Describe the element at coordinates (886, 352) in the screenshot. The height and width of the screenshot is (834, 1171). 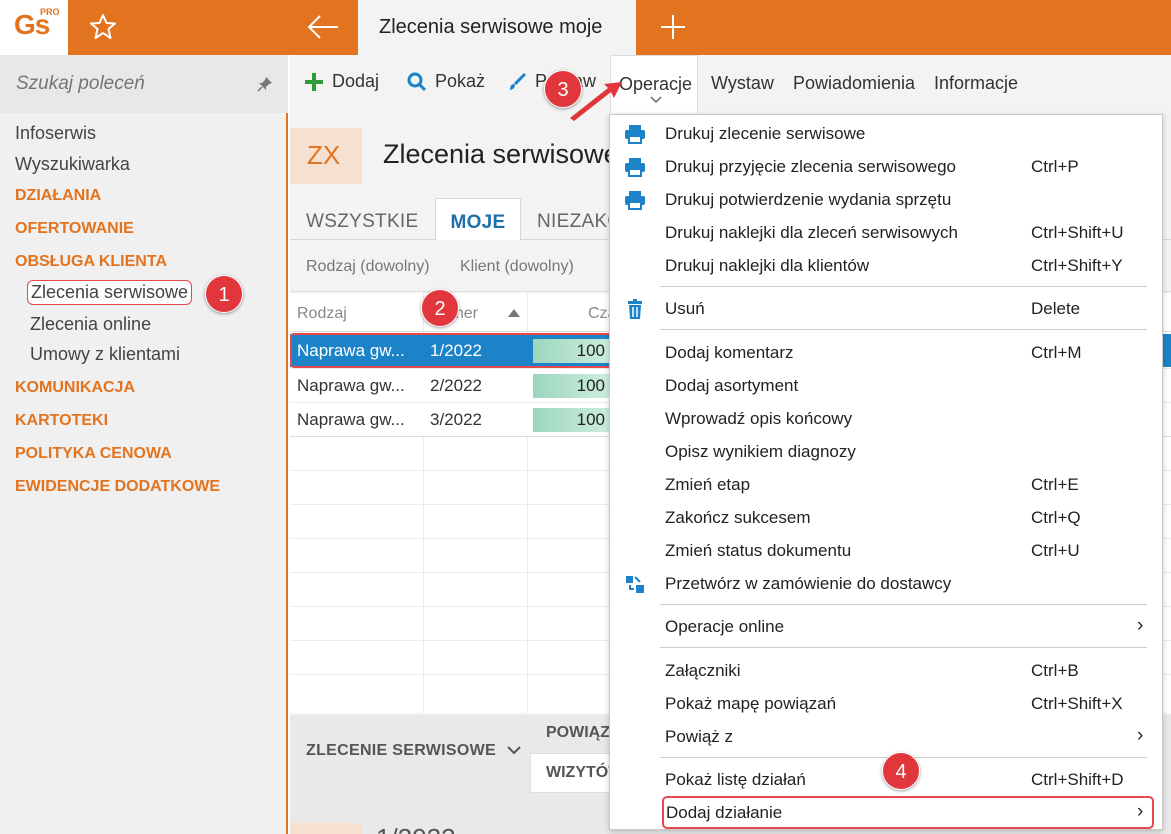
I see `menu-item-add-comment: Dodaj komentarz Ctrl+M` at that location.